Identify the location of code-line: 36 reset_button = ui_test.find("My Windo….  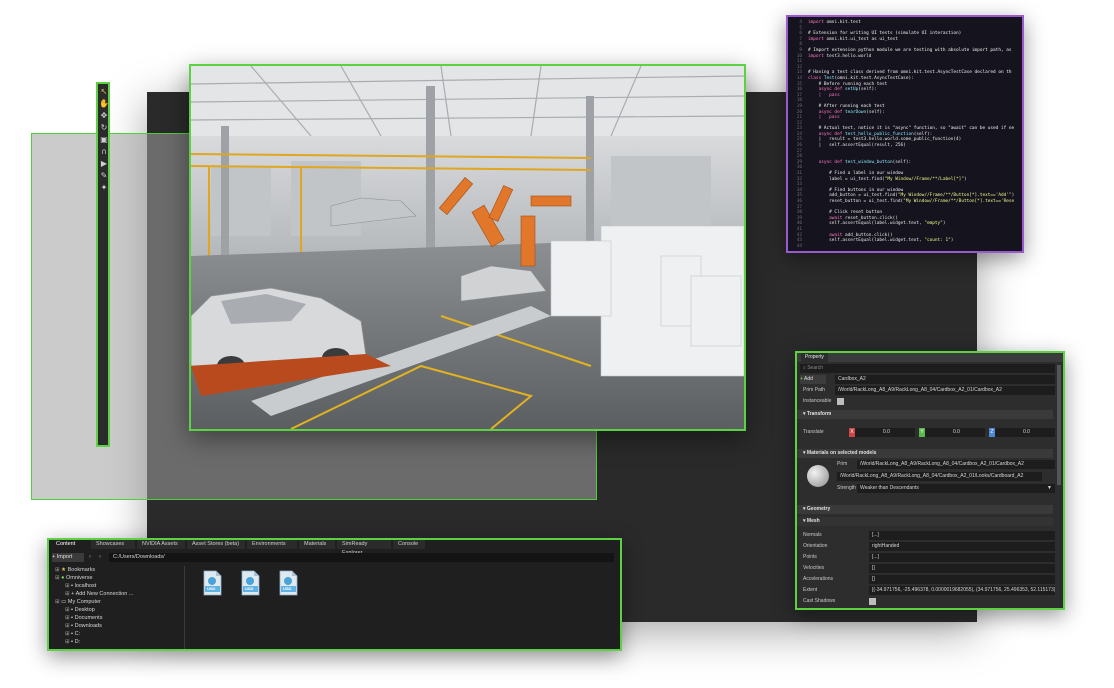
(905, 202).